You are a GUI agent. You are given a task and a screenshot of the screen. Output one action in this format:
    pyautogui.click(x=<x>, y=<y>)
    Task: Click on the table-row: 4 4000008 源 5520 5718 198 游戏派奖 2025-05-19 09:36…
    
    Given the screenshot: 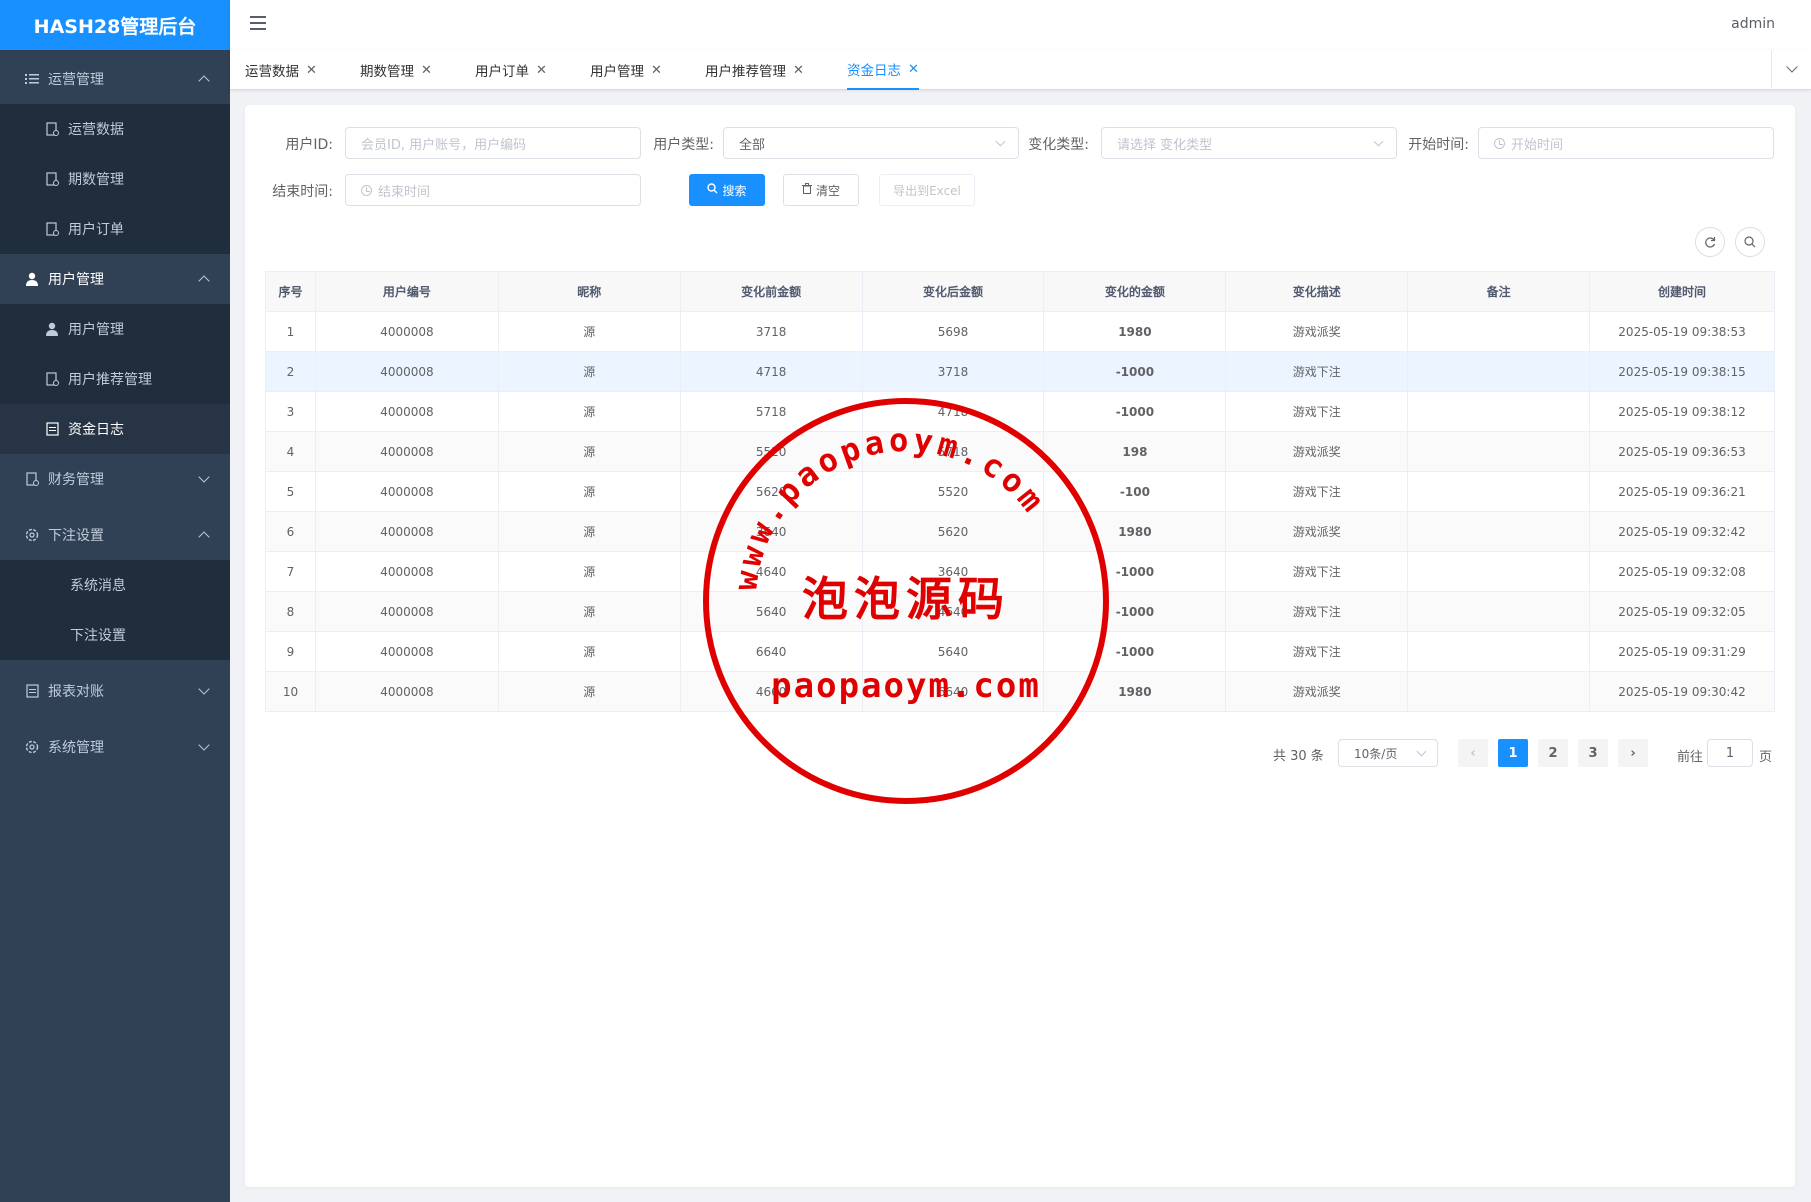 What is the action you would take?
    pyautogui.click(x=1020, y=451)
    